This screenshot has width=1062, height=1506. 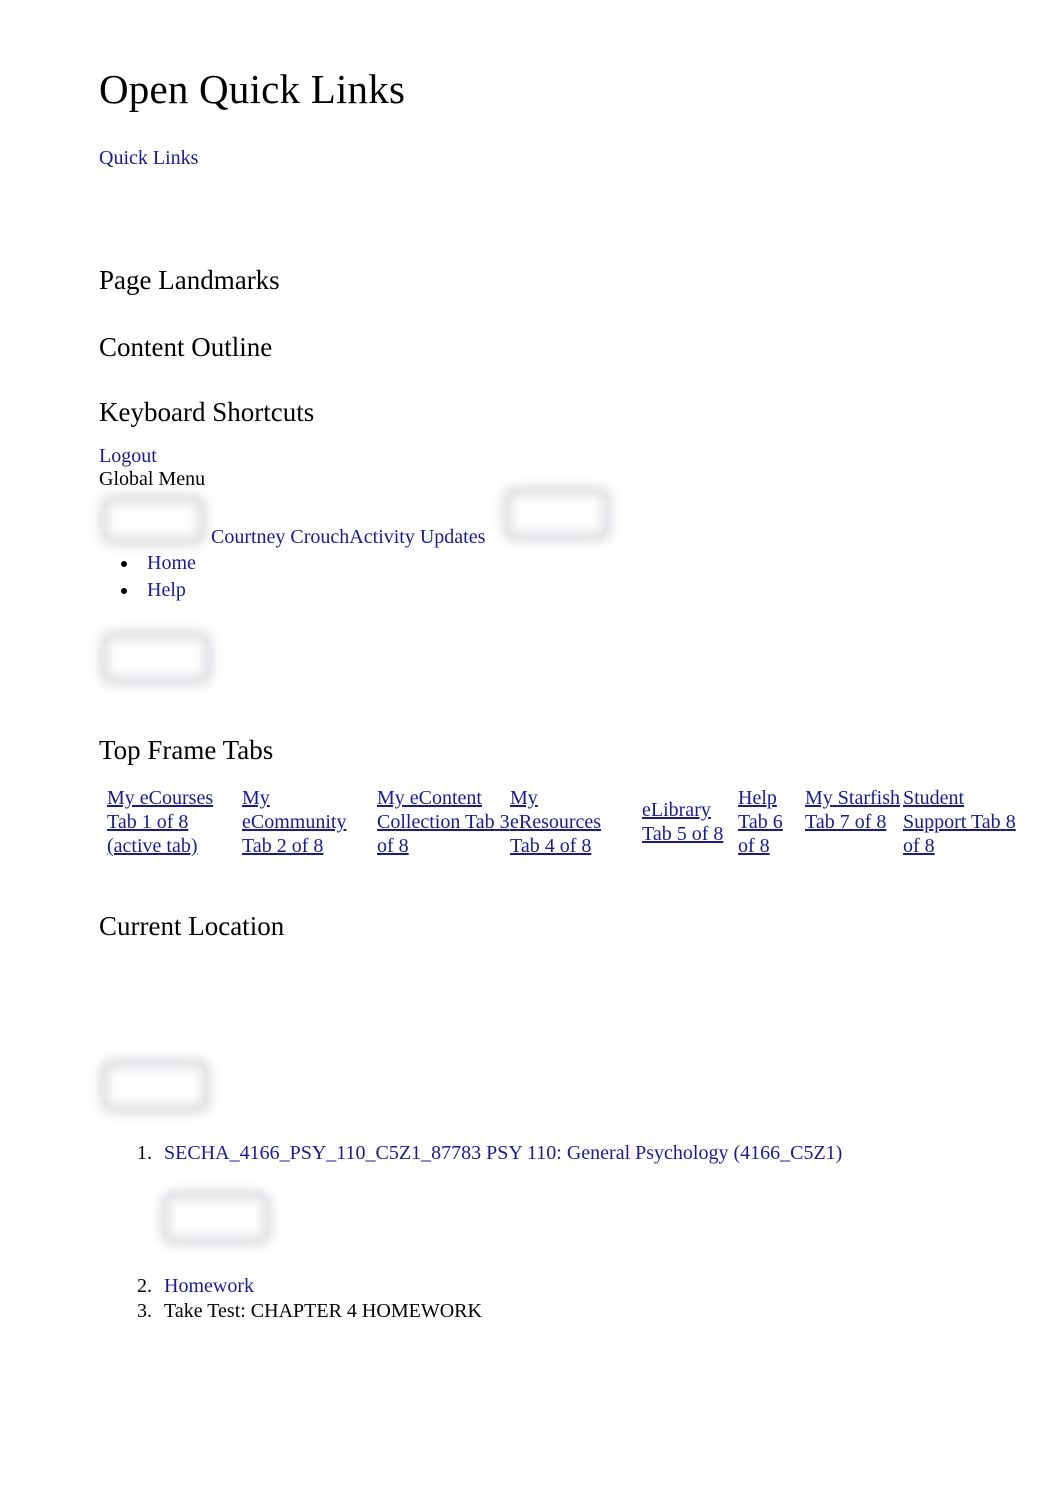 What do you see at coordinates (186, 750) in the screenshot?
I see `section-heading-top-frame-tabs: Top Frame Tabs` at bounding box center [186, 750].